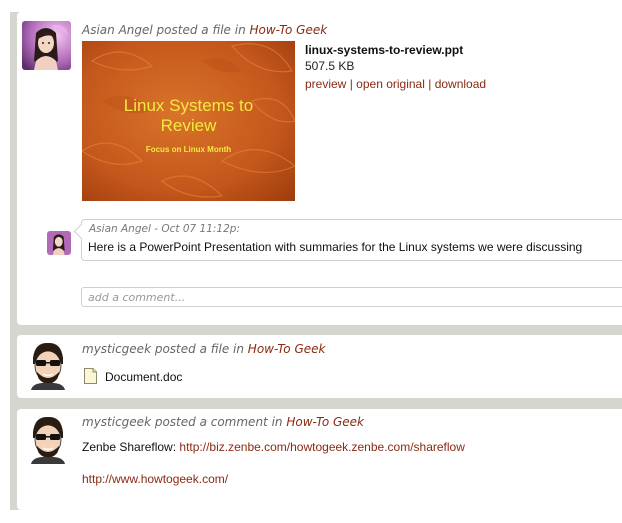 This screenshot has height=523, width=622. I want to click on slide-title-line1: Linux Systems to, so click(188, 105).